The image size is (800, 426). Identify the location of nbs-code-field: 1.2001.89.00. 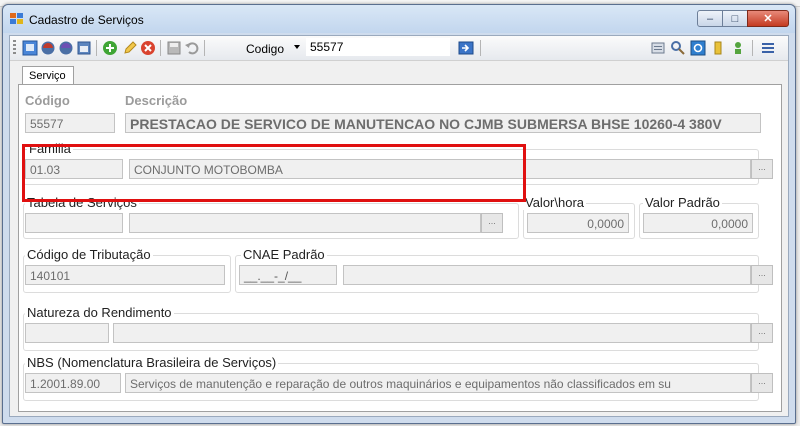
(73, 383).